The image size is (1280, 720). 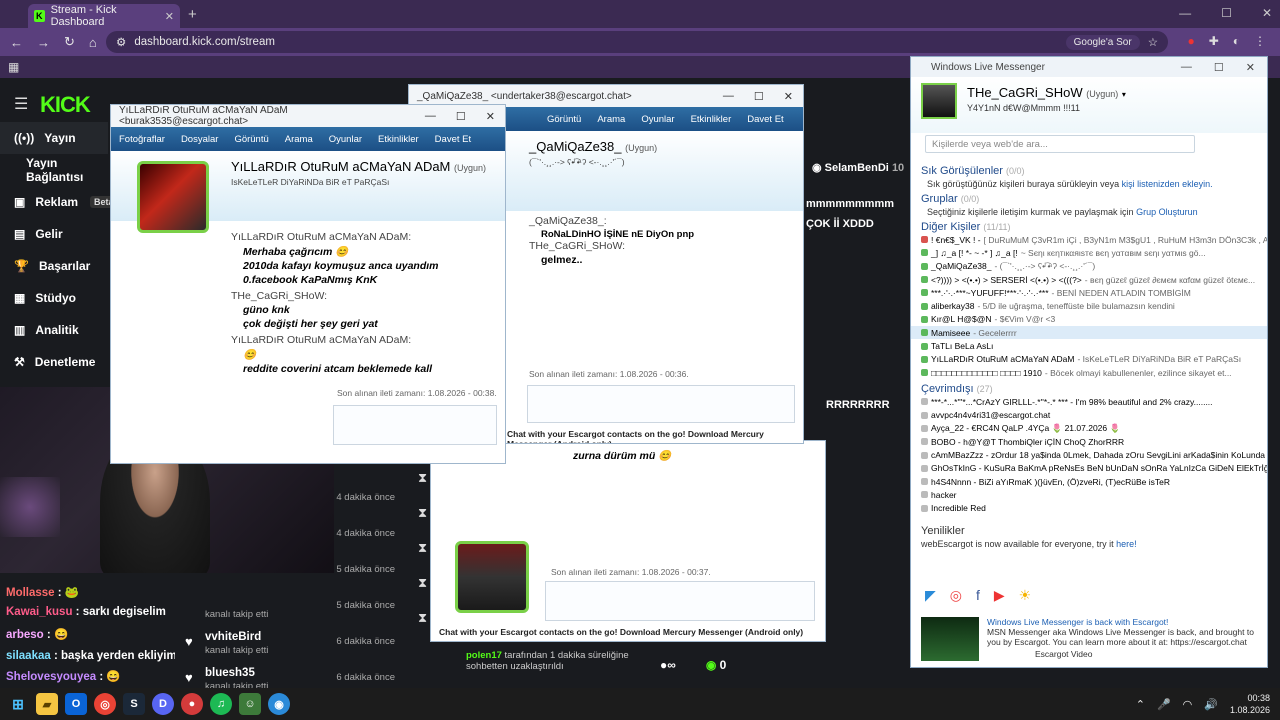 I want to click on volume-icon: 🔊, so click(x=1211, y=704).